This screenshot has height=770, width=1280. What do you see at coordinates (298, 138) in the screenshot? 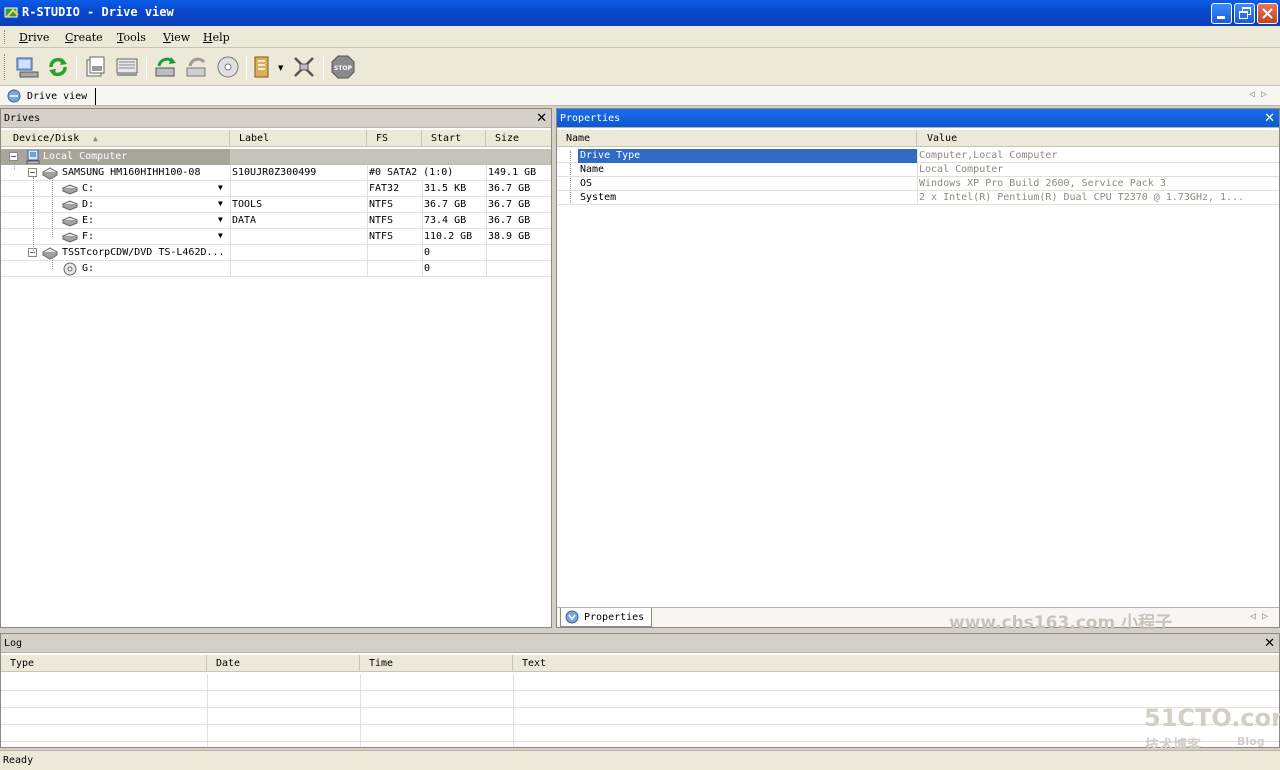
I see `column-label: Label` at bounding box center [298, 138].